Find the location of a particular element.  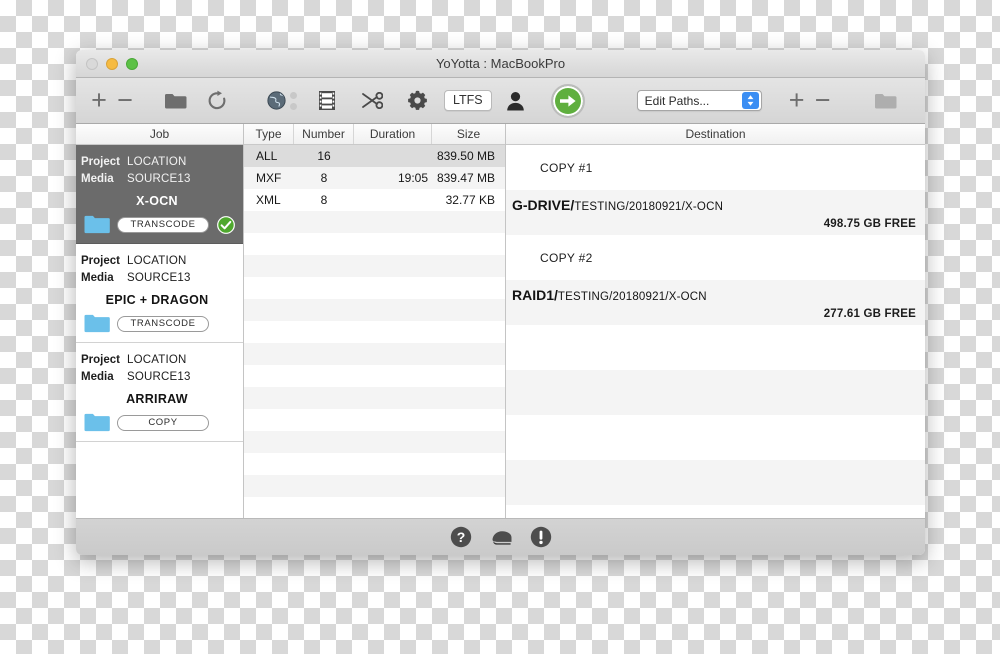

add-destination-button: + is located at coordinates (797, 100).